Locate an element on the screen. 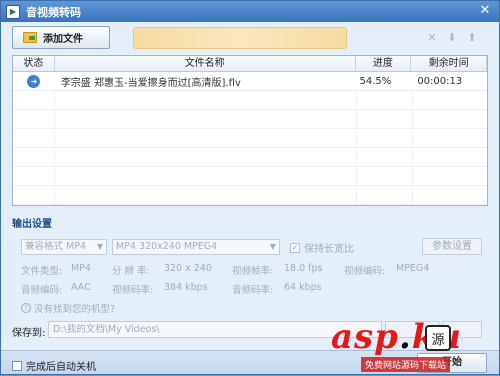 The image size is (500, 376). format-select-value: 兼容格式 MP4 is located at coordinates (55, 246).